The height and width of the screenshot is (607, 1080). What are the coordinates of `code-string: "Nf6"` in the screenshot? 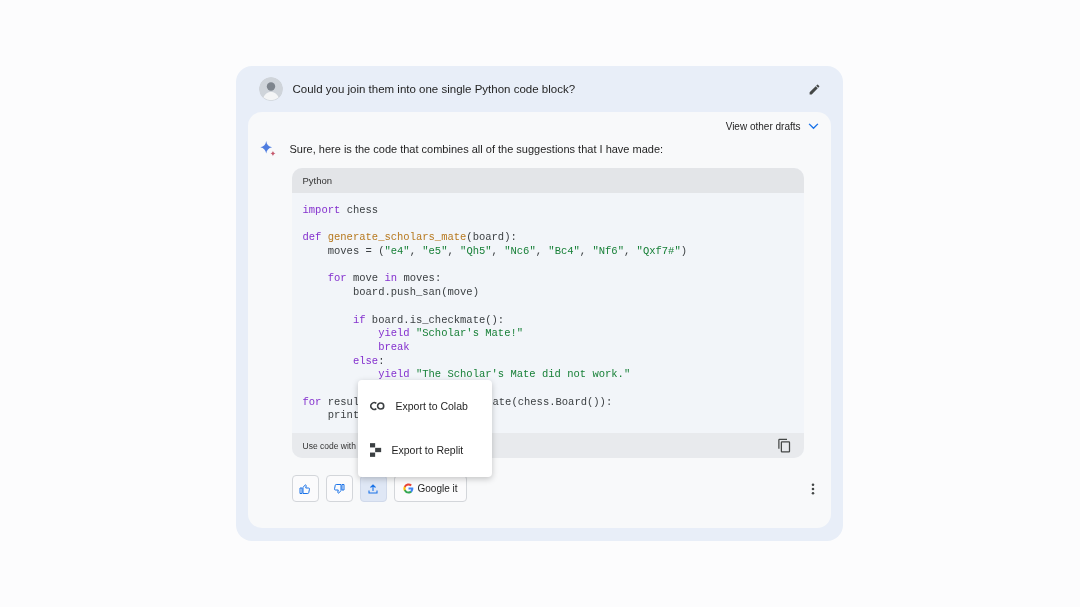 It's located at (608, 251).